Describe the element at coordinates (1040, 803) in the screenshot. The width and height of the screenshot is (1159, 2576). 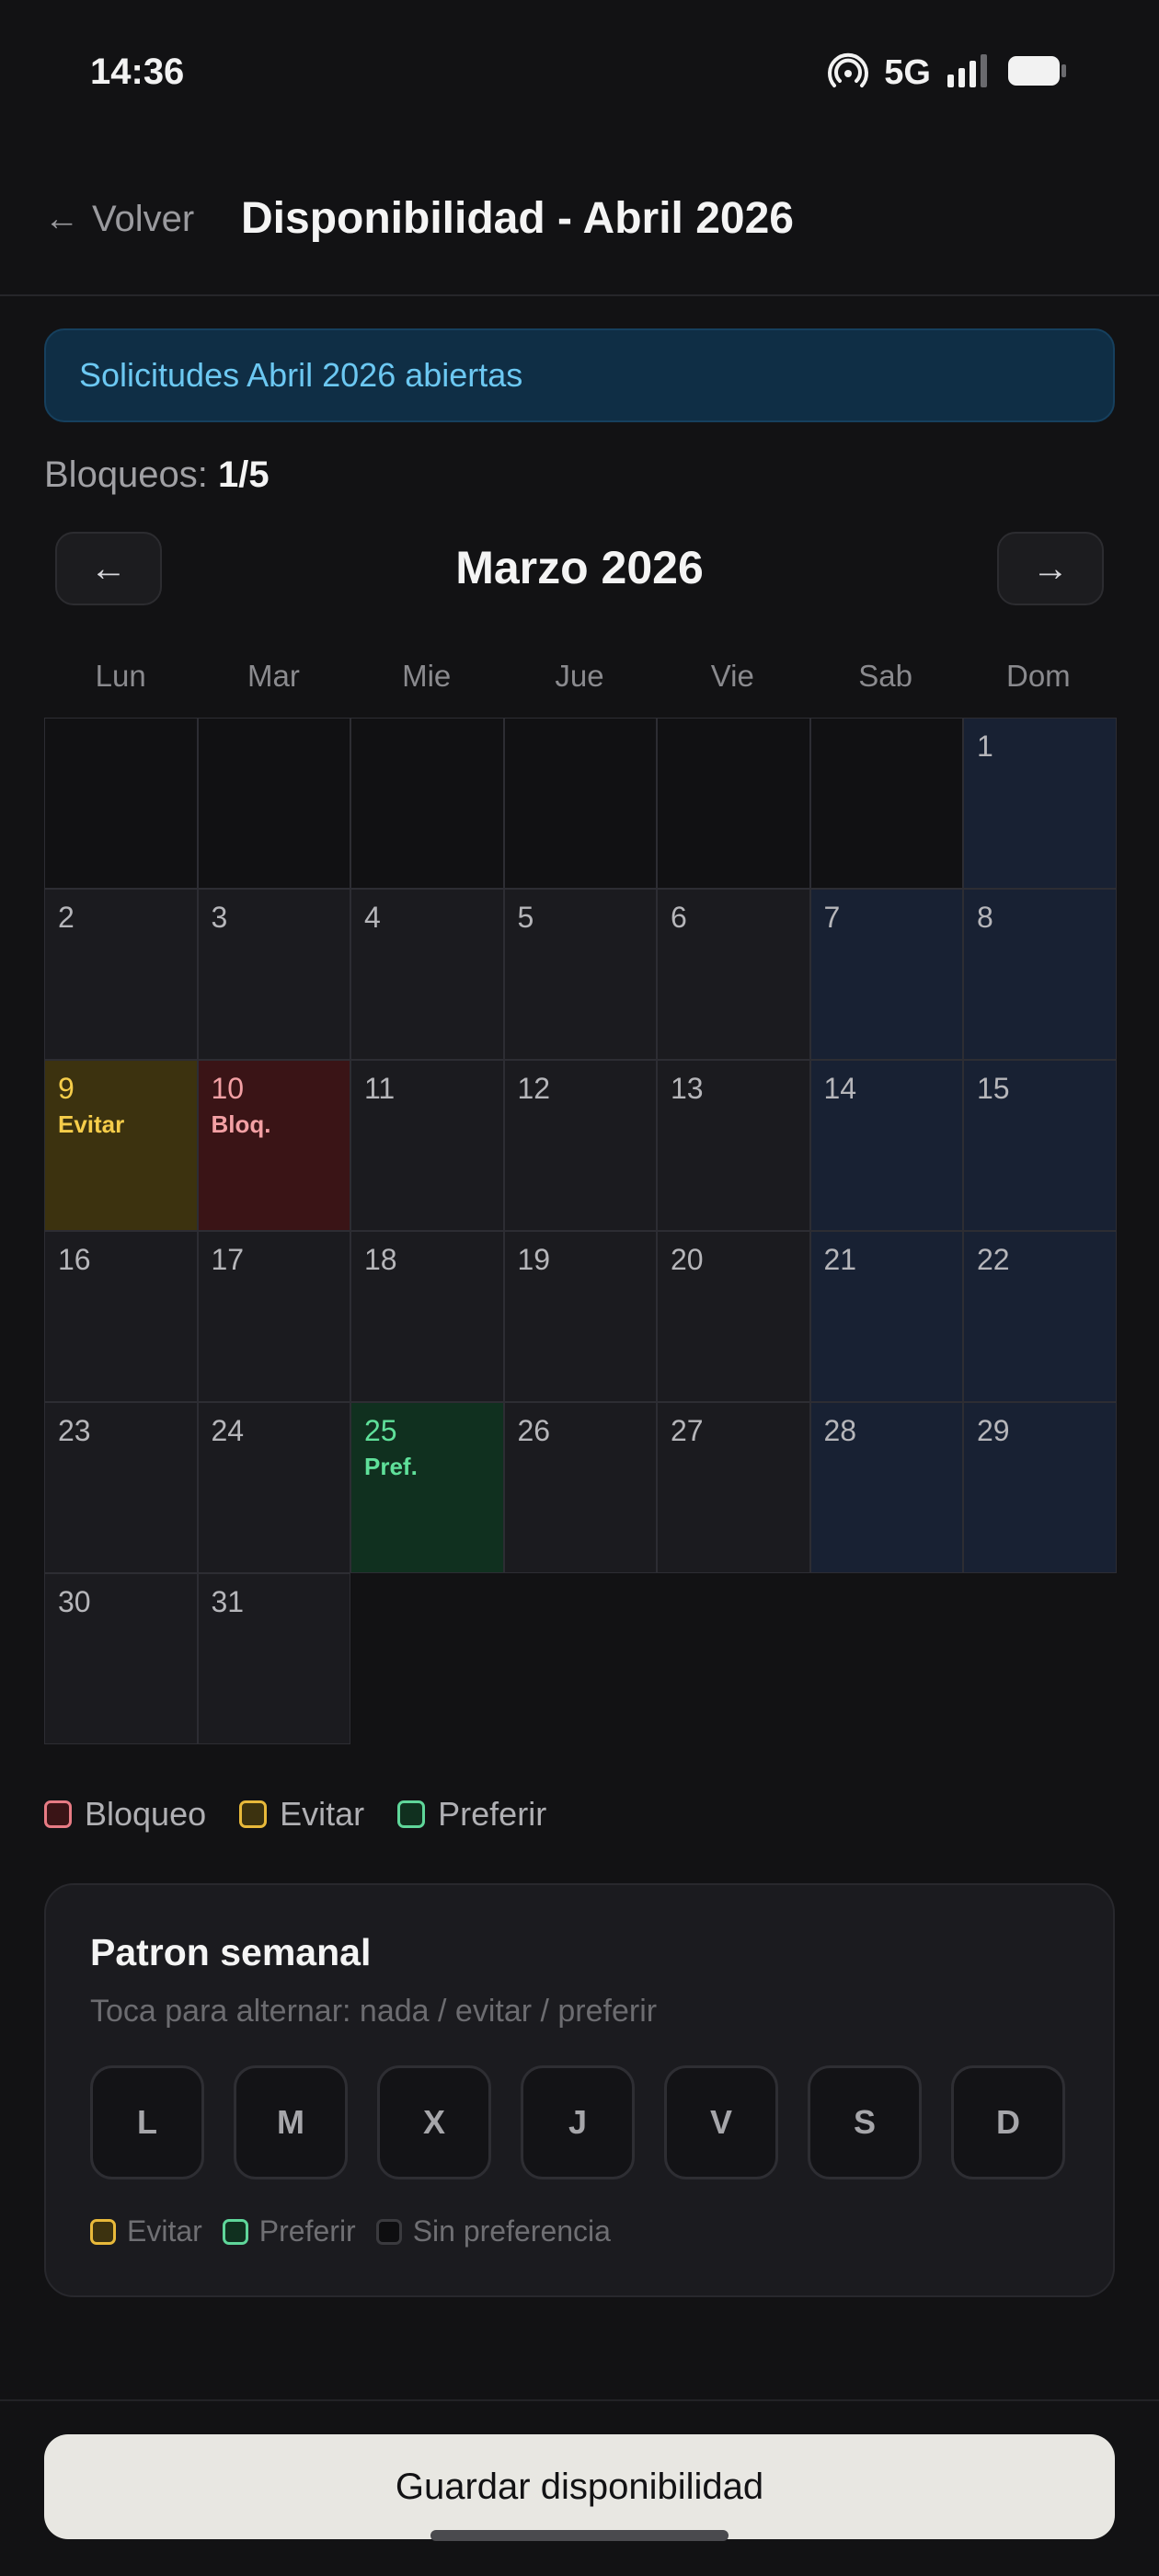
I see `calendar-day-cell: 1` at that location.